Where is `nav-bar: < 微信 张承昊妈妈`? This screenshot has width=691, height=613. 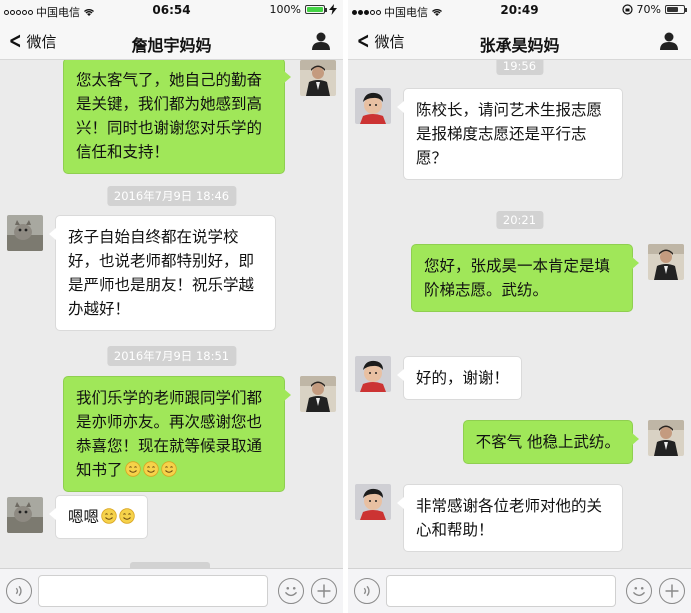
nav-bar: < 微信 张承昊妈妈 is located at coordinates (519, 41).